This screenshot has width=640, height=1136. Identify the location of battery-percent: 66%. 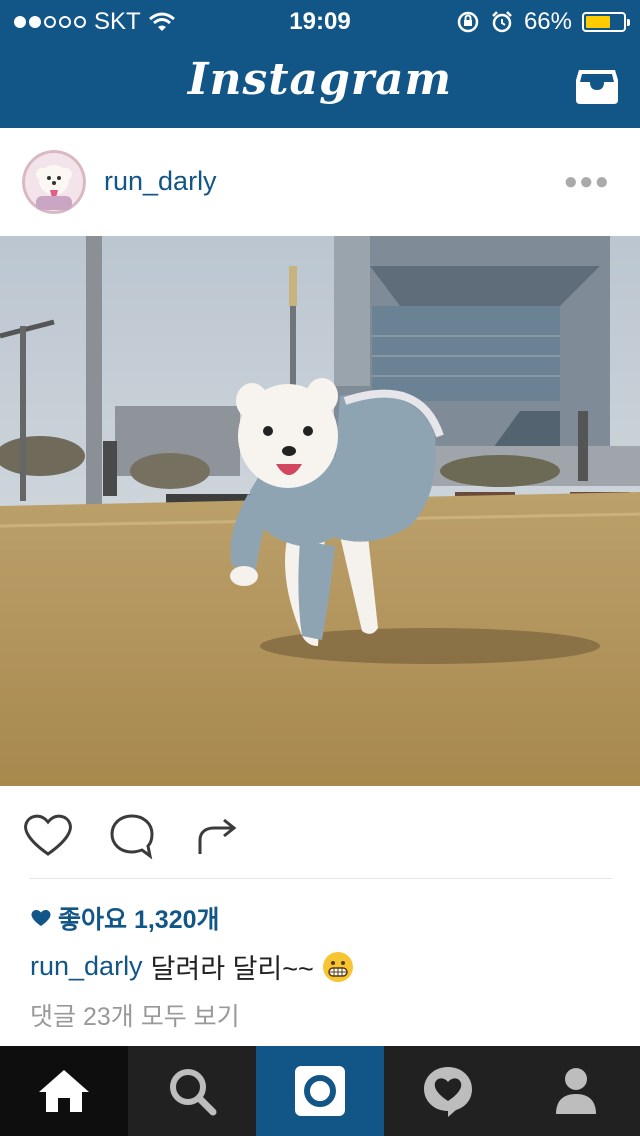
(547, 21).